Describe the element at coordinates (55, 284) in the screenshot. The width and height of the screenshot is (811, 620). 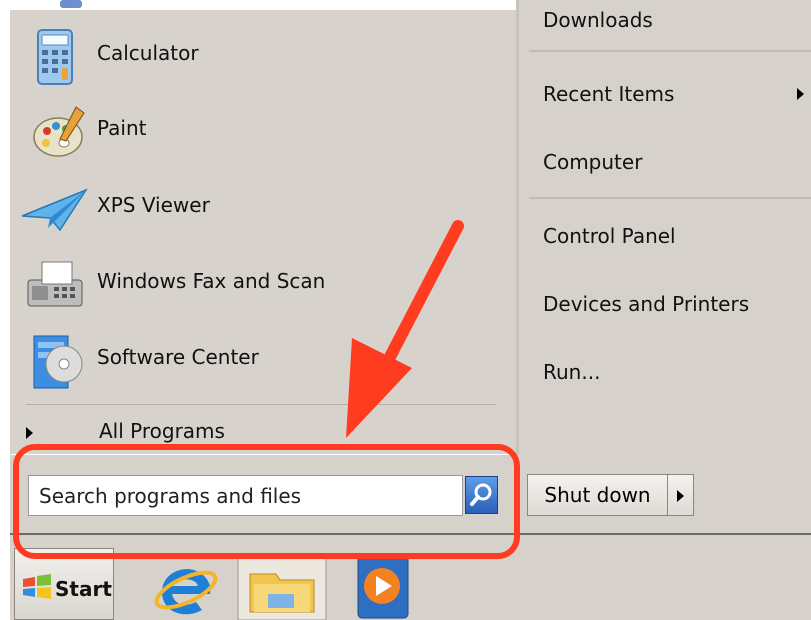
I see `fax-scan-icon` at that location.